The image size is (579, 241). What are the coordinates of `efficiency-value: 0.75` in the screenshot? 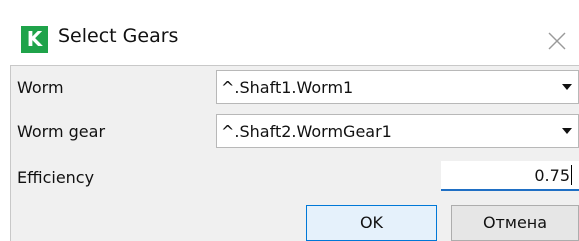 It's located at (552, 175).